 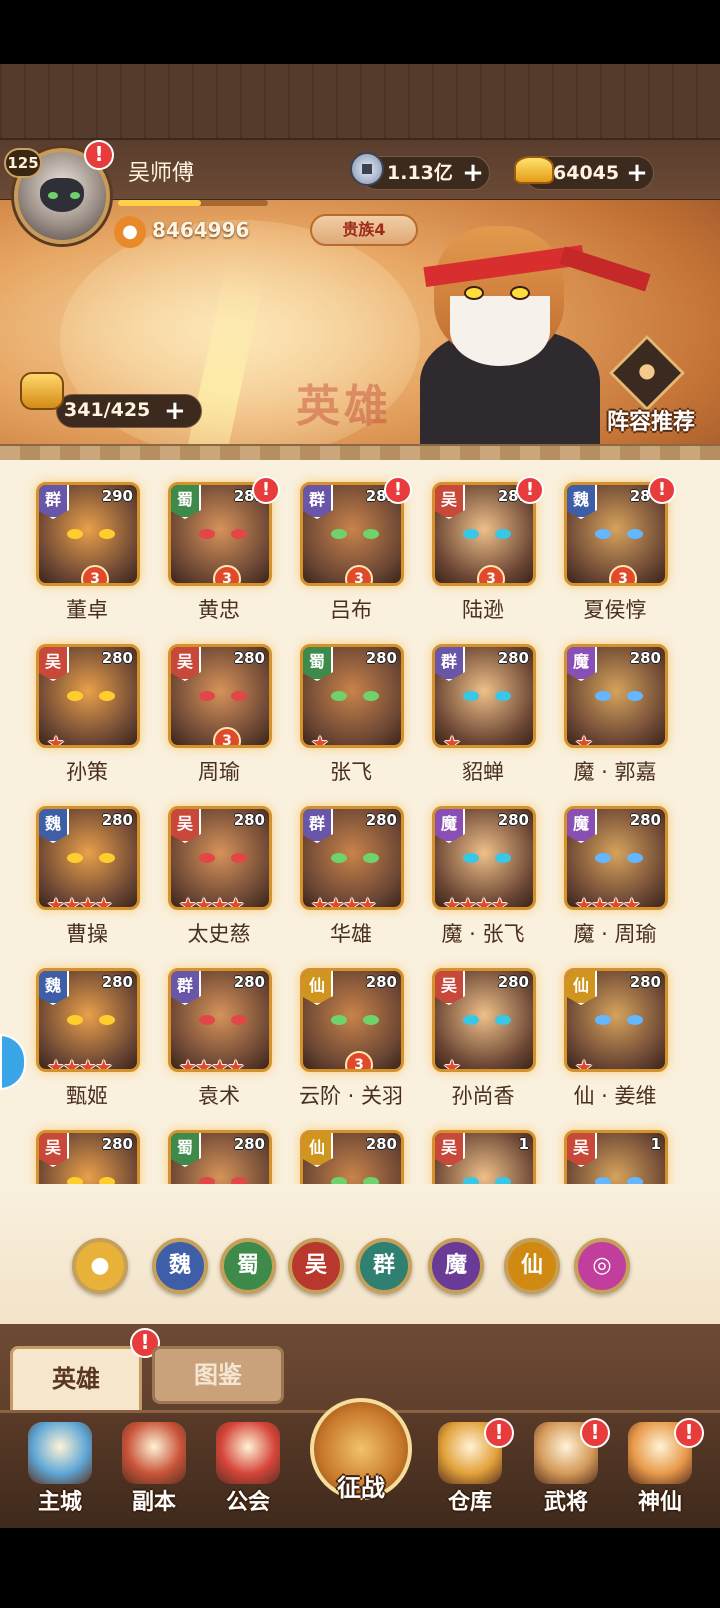 What do you see at coordinates (637, 173) in the screenshot?
I see `add-gold-button: +` at bounding box center [637, 173].